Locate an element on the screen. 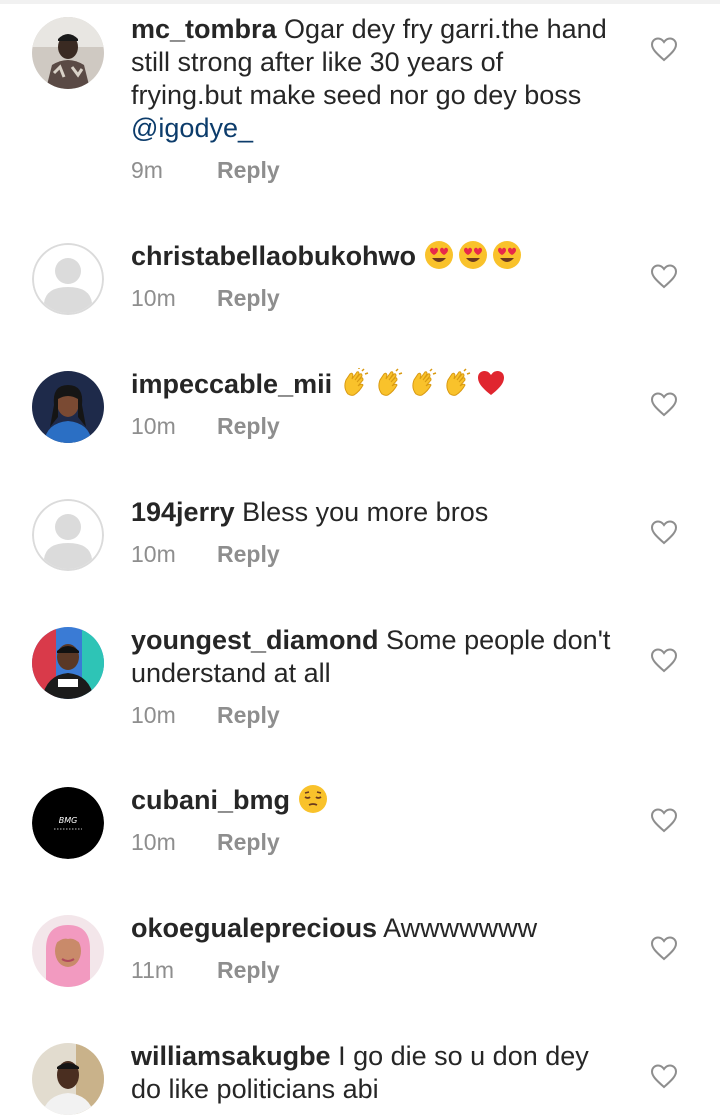  comment-text: 194jerry Bless you more bros is located at coordinates (376, 512).